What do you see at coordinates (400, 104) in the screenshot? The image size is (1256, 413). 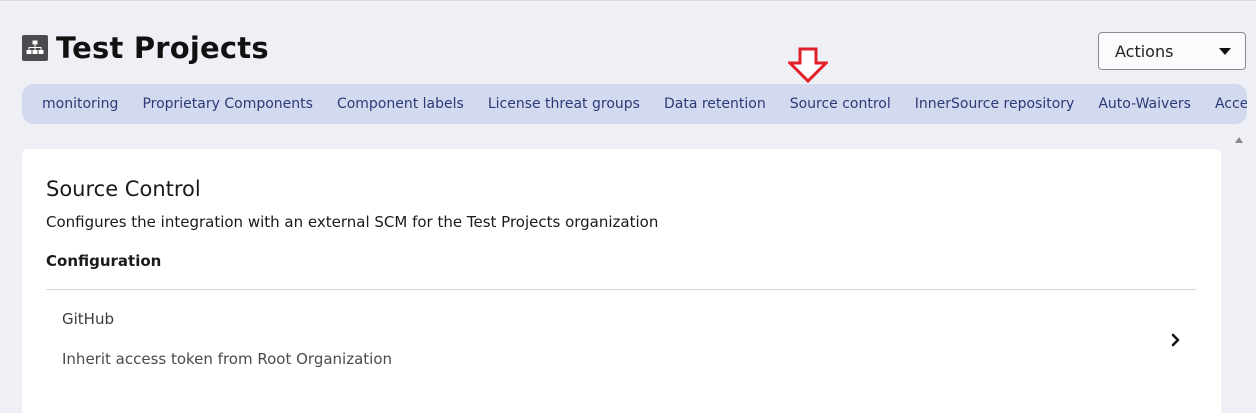 I see `tab-component-labels: Component labels` at bounding box center [400, 104].